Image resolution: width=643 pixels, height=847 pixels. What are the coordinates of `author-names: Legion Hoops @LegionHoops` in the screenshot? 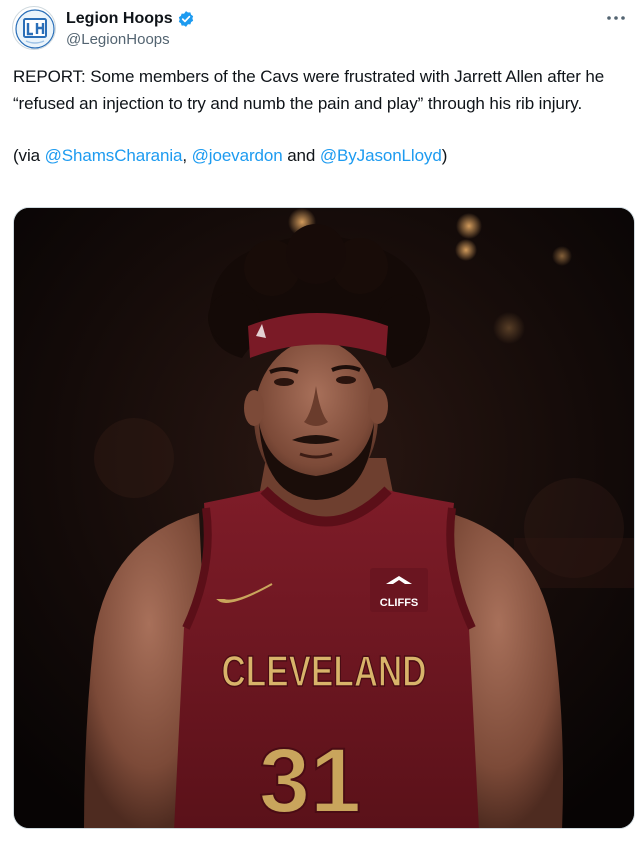 It's located at (130, 28).